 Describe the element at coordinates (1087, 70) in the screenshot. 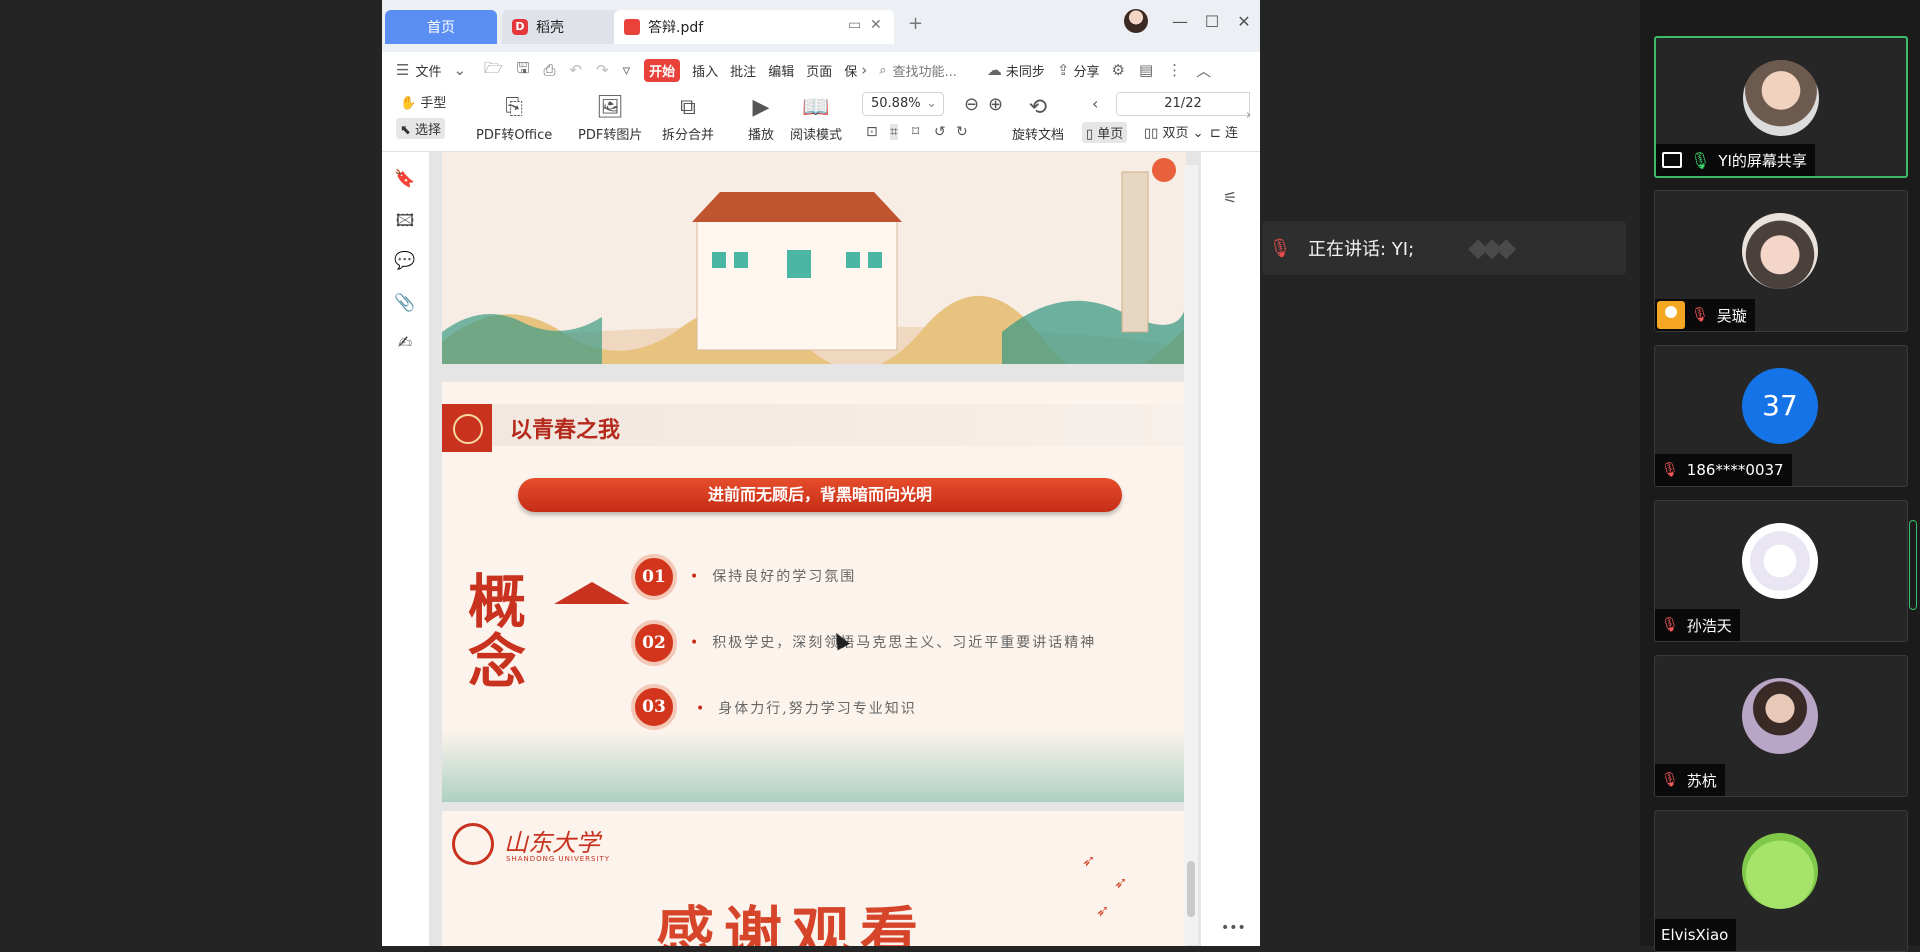

I see `share-button: 分享` at that location.